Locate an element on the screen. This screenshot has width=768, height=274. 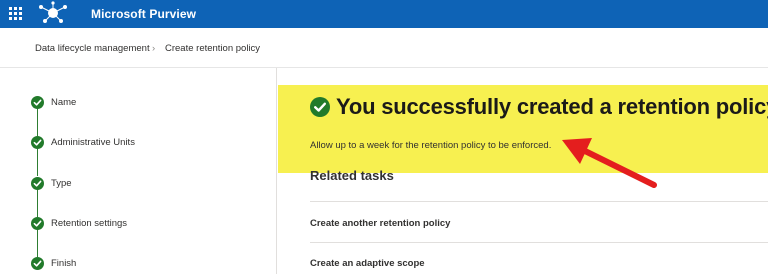
annotation-arrow-icon is located at coordinates (609, 163).